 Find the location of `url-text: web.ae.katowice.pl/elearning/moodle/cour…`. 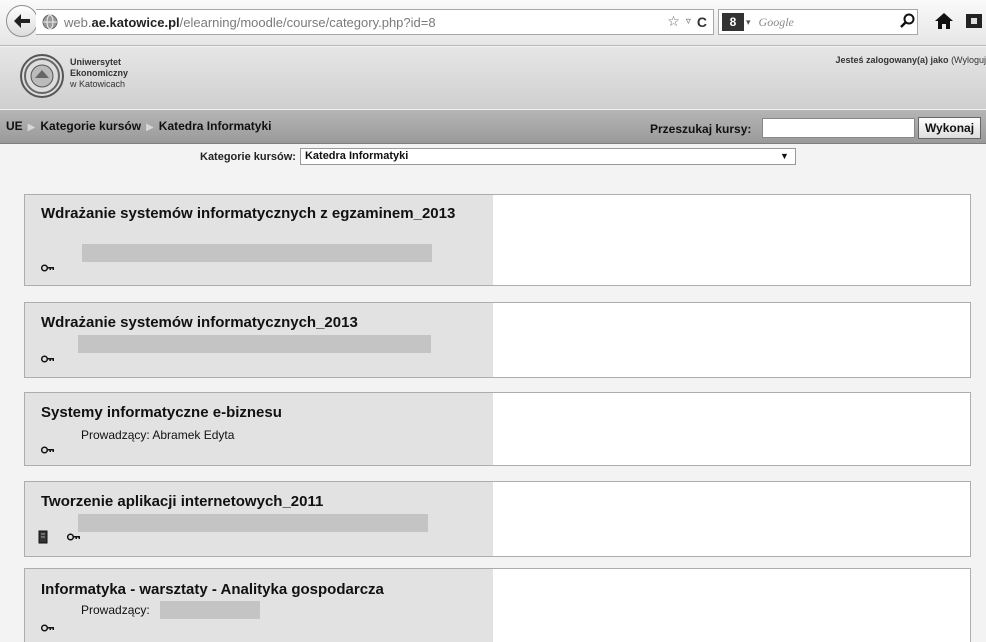

url-text: web.ae.katowice.pl/elearning/moodle/cour… is located at coordinates (250, 22).